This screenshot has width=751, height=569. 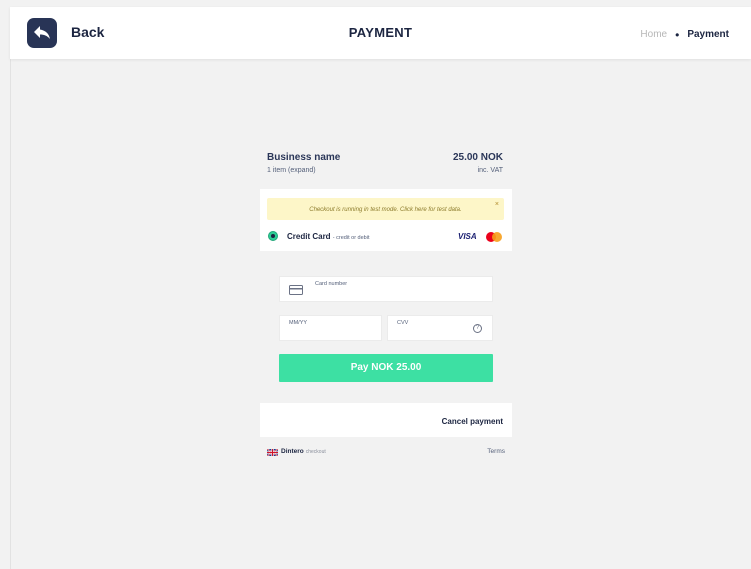 What do you see at coordinates (296, 290) in the screenshot?
I see `credit-card-icon` at bounding box center [296, 290].